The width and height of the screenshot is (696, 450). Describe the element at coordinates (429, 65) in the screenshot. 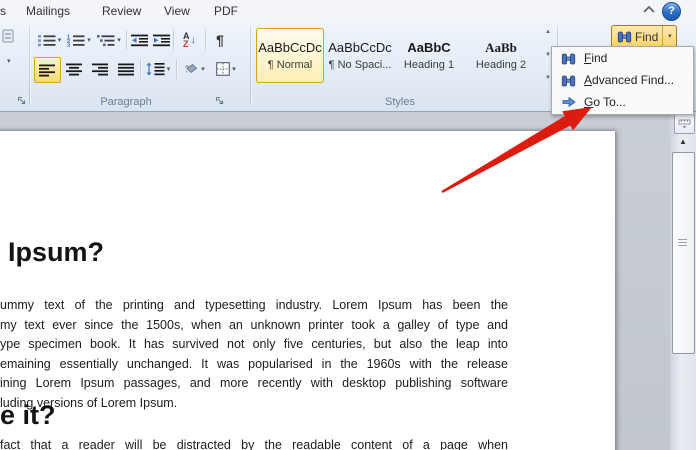

I see `style-name: Heading 1` at that location.